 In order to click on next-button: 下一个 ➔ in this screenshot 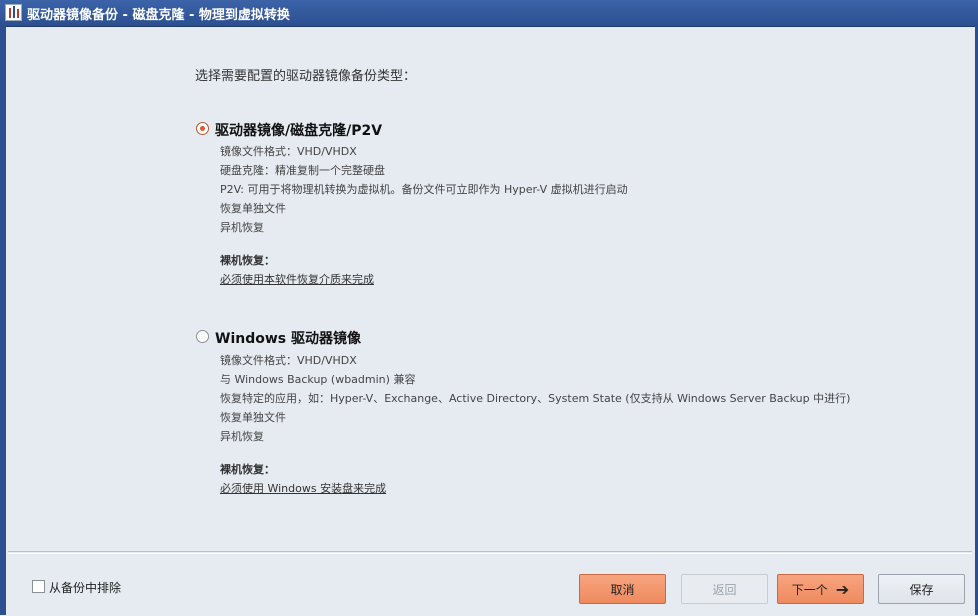, I will do `click(820, 589)`.